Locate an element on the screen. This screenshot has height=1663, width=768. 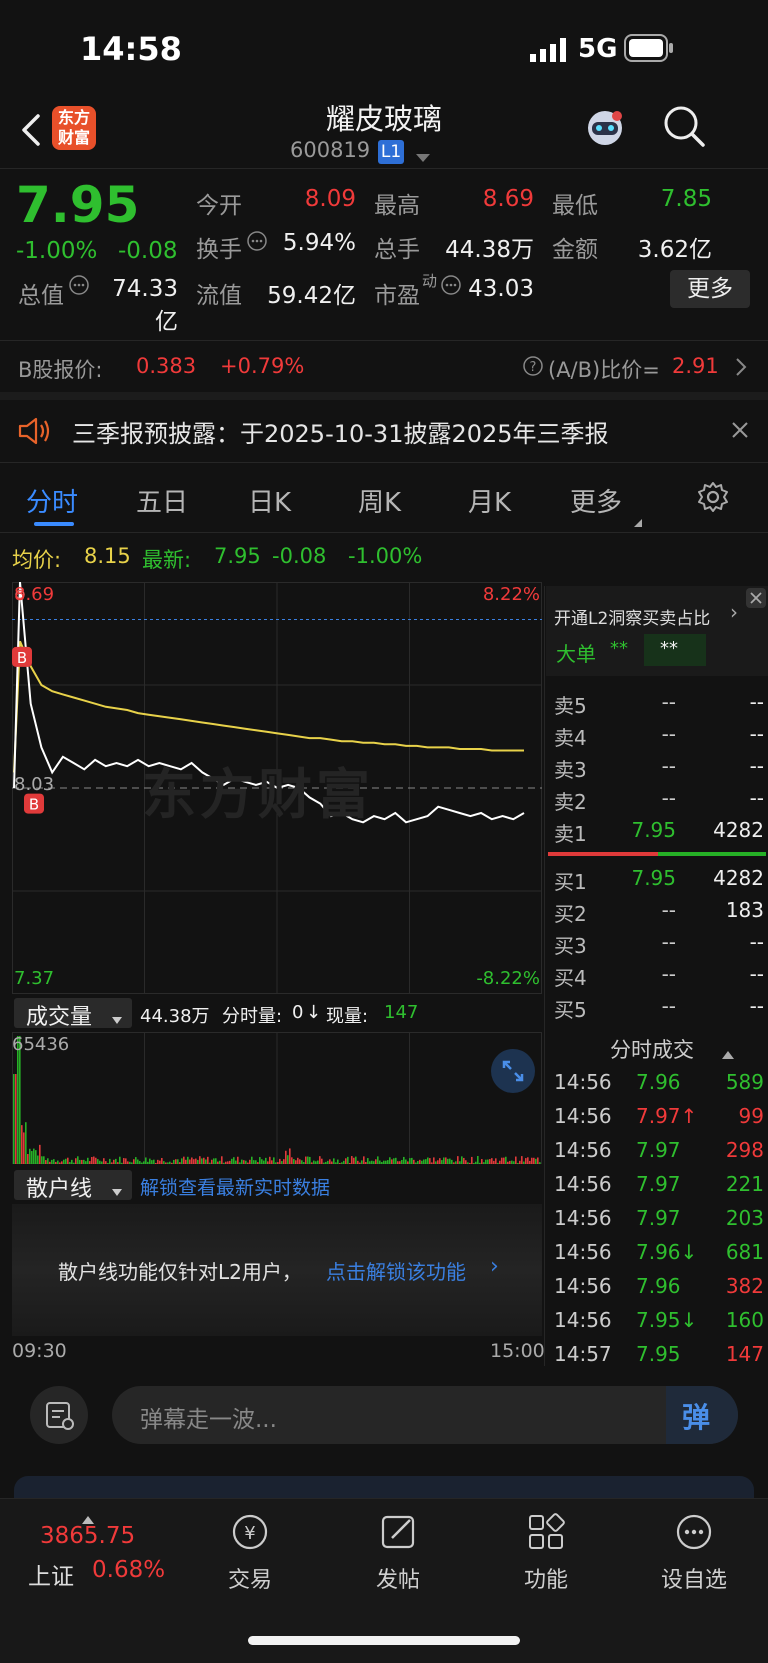
bid-label: 买5 is located at coordinates (570, 1010).